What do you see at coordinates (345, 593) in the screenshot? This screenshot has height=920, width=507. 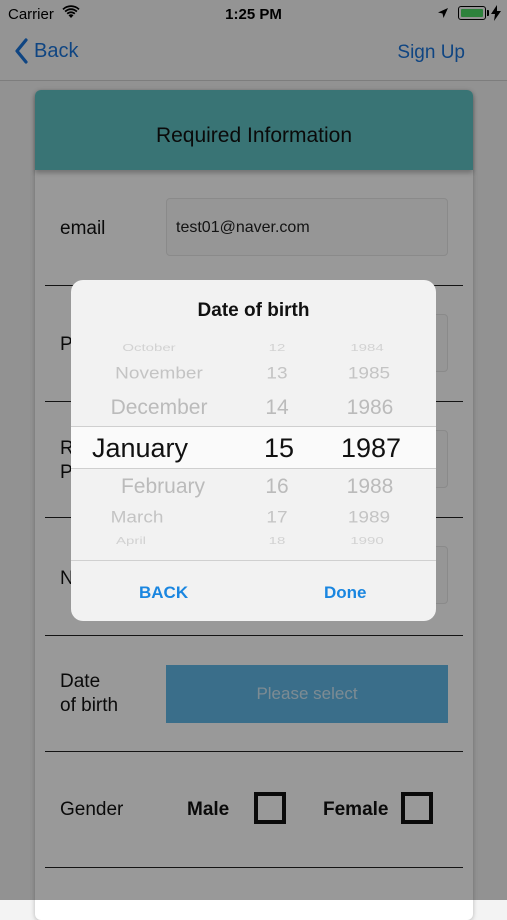 I see `dialog-done-button: Done` at bounding box center [345, 593].